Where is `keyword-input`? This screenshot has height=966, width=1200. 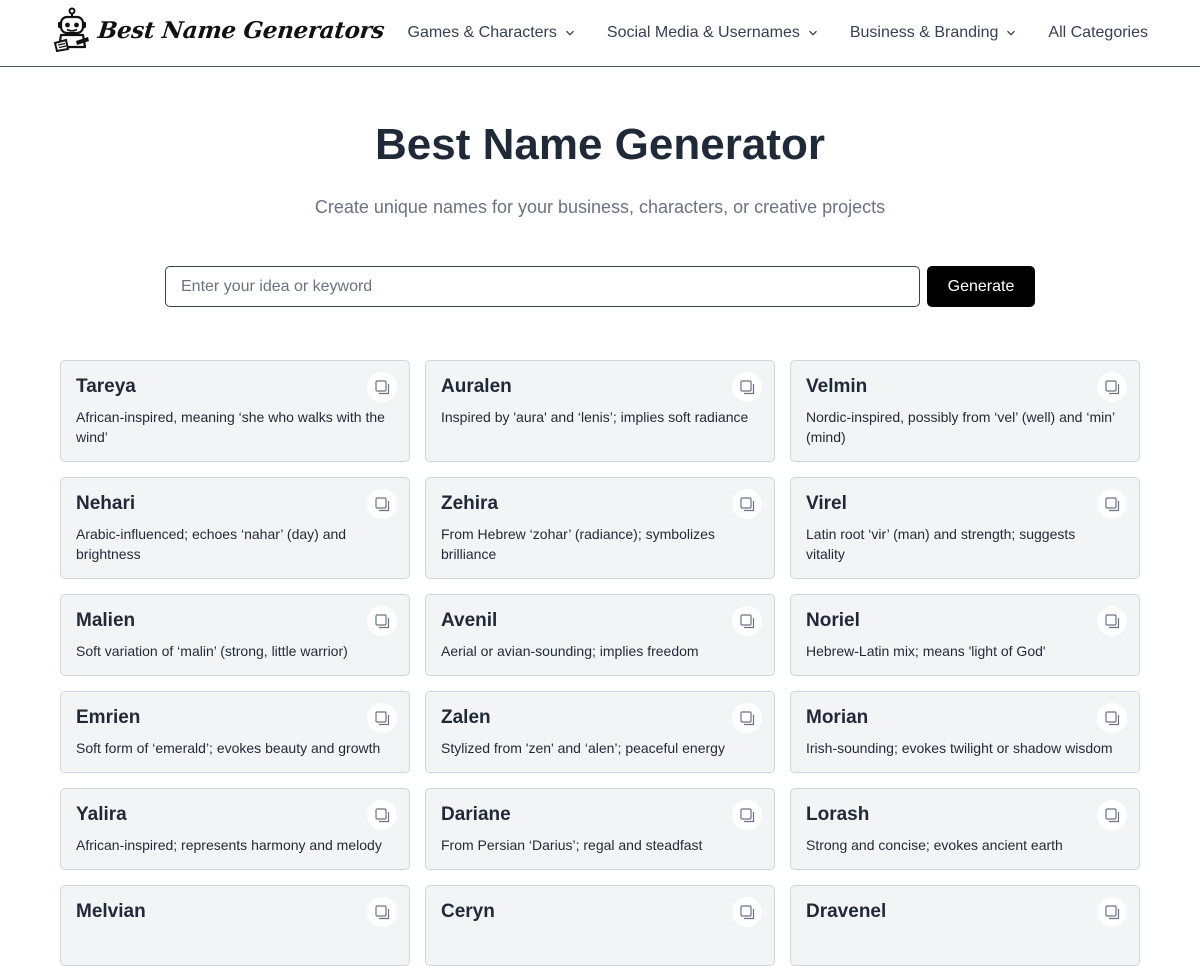
keyword-input is located at coordinates (542, 286).